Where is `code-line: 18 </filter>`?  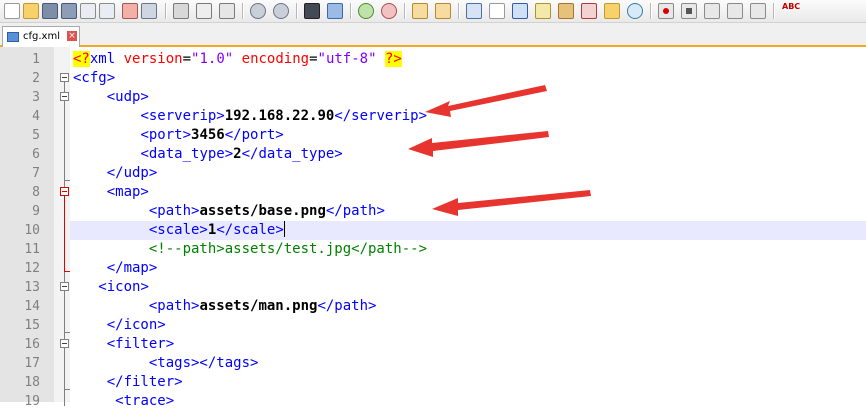
code-line: 18 </filter> is located at coordinates (433, 382).